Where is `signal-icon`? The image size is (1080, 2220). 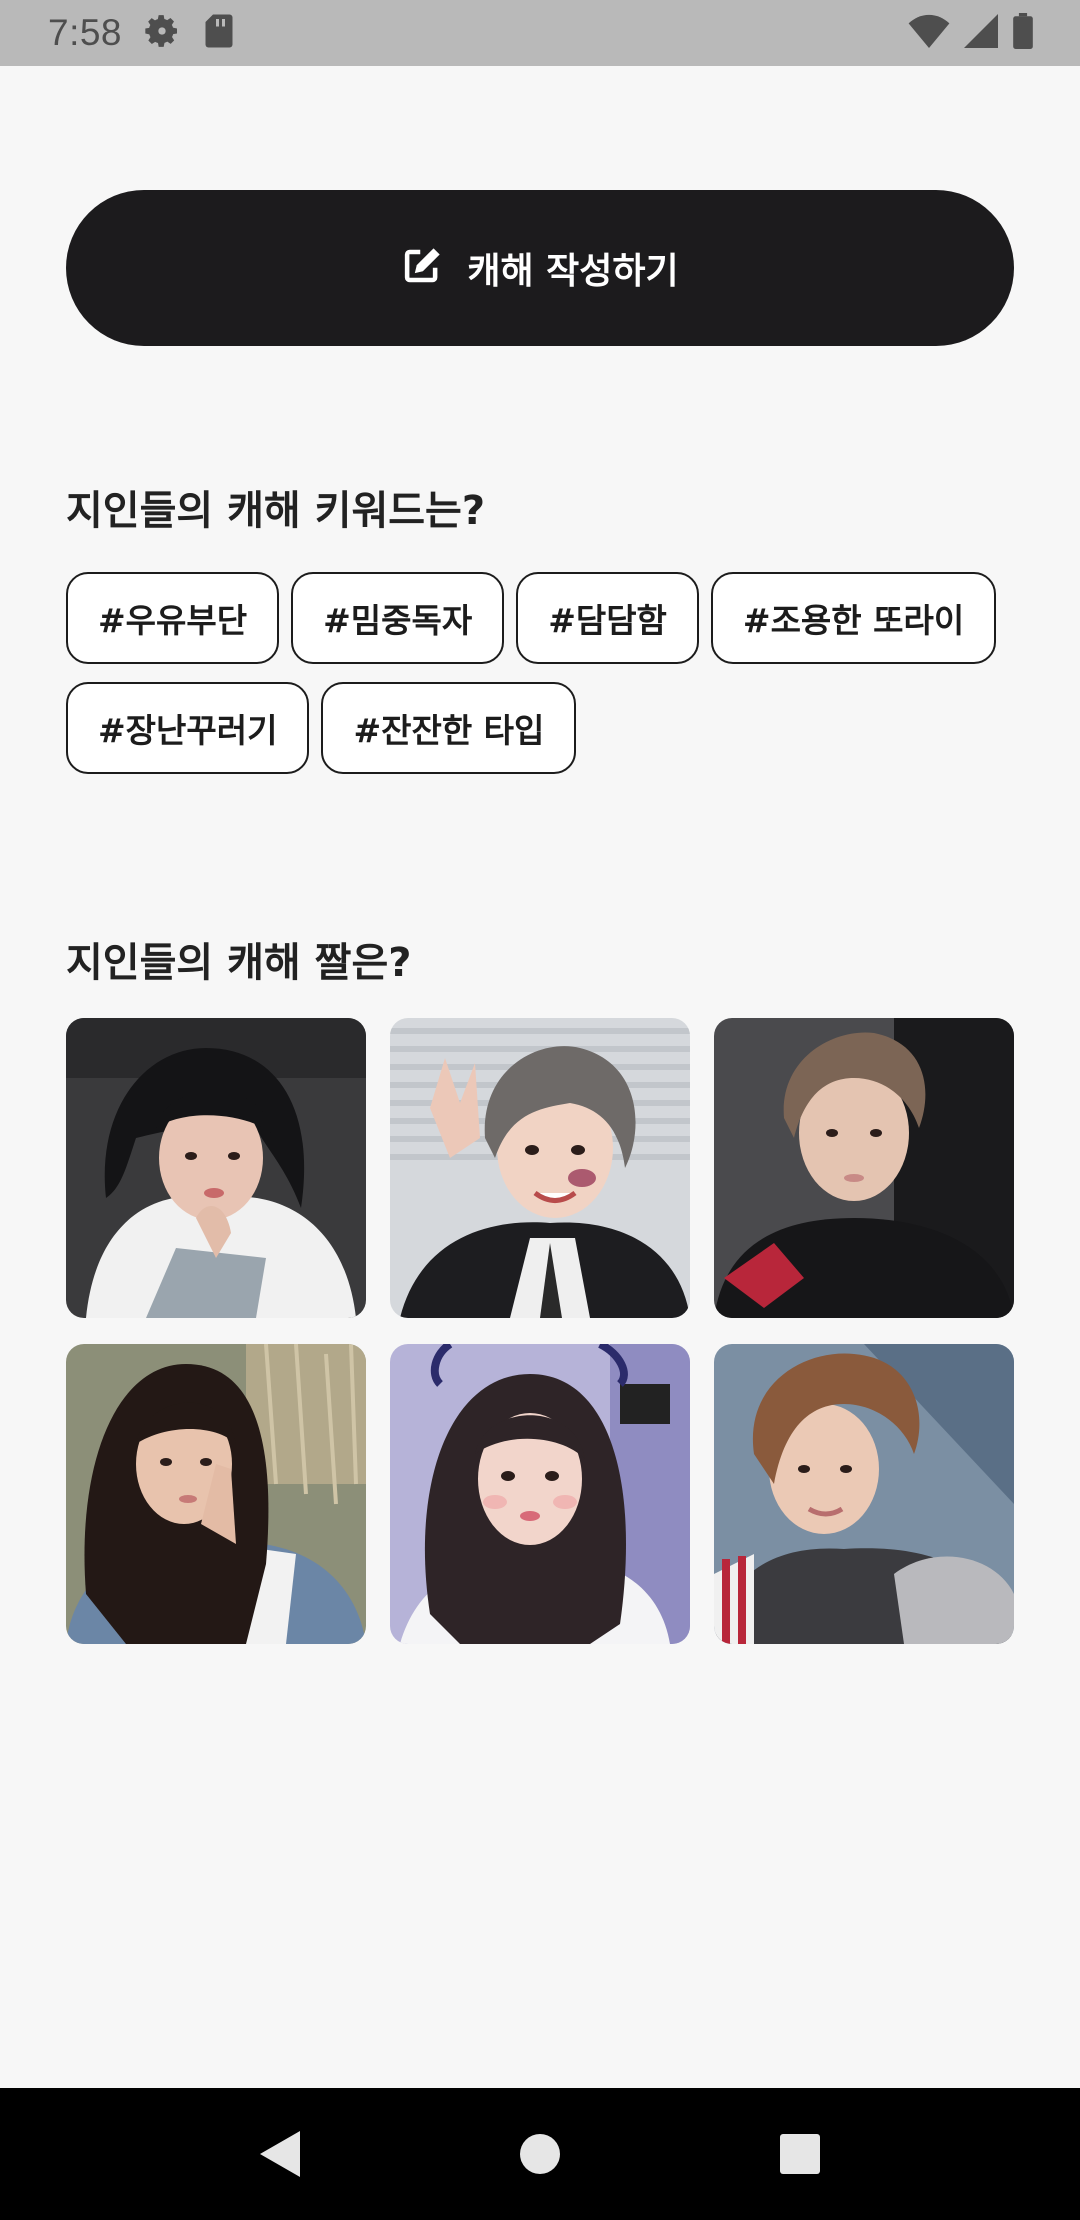 signal-icon is located at coordinates (981, 33).